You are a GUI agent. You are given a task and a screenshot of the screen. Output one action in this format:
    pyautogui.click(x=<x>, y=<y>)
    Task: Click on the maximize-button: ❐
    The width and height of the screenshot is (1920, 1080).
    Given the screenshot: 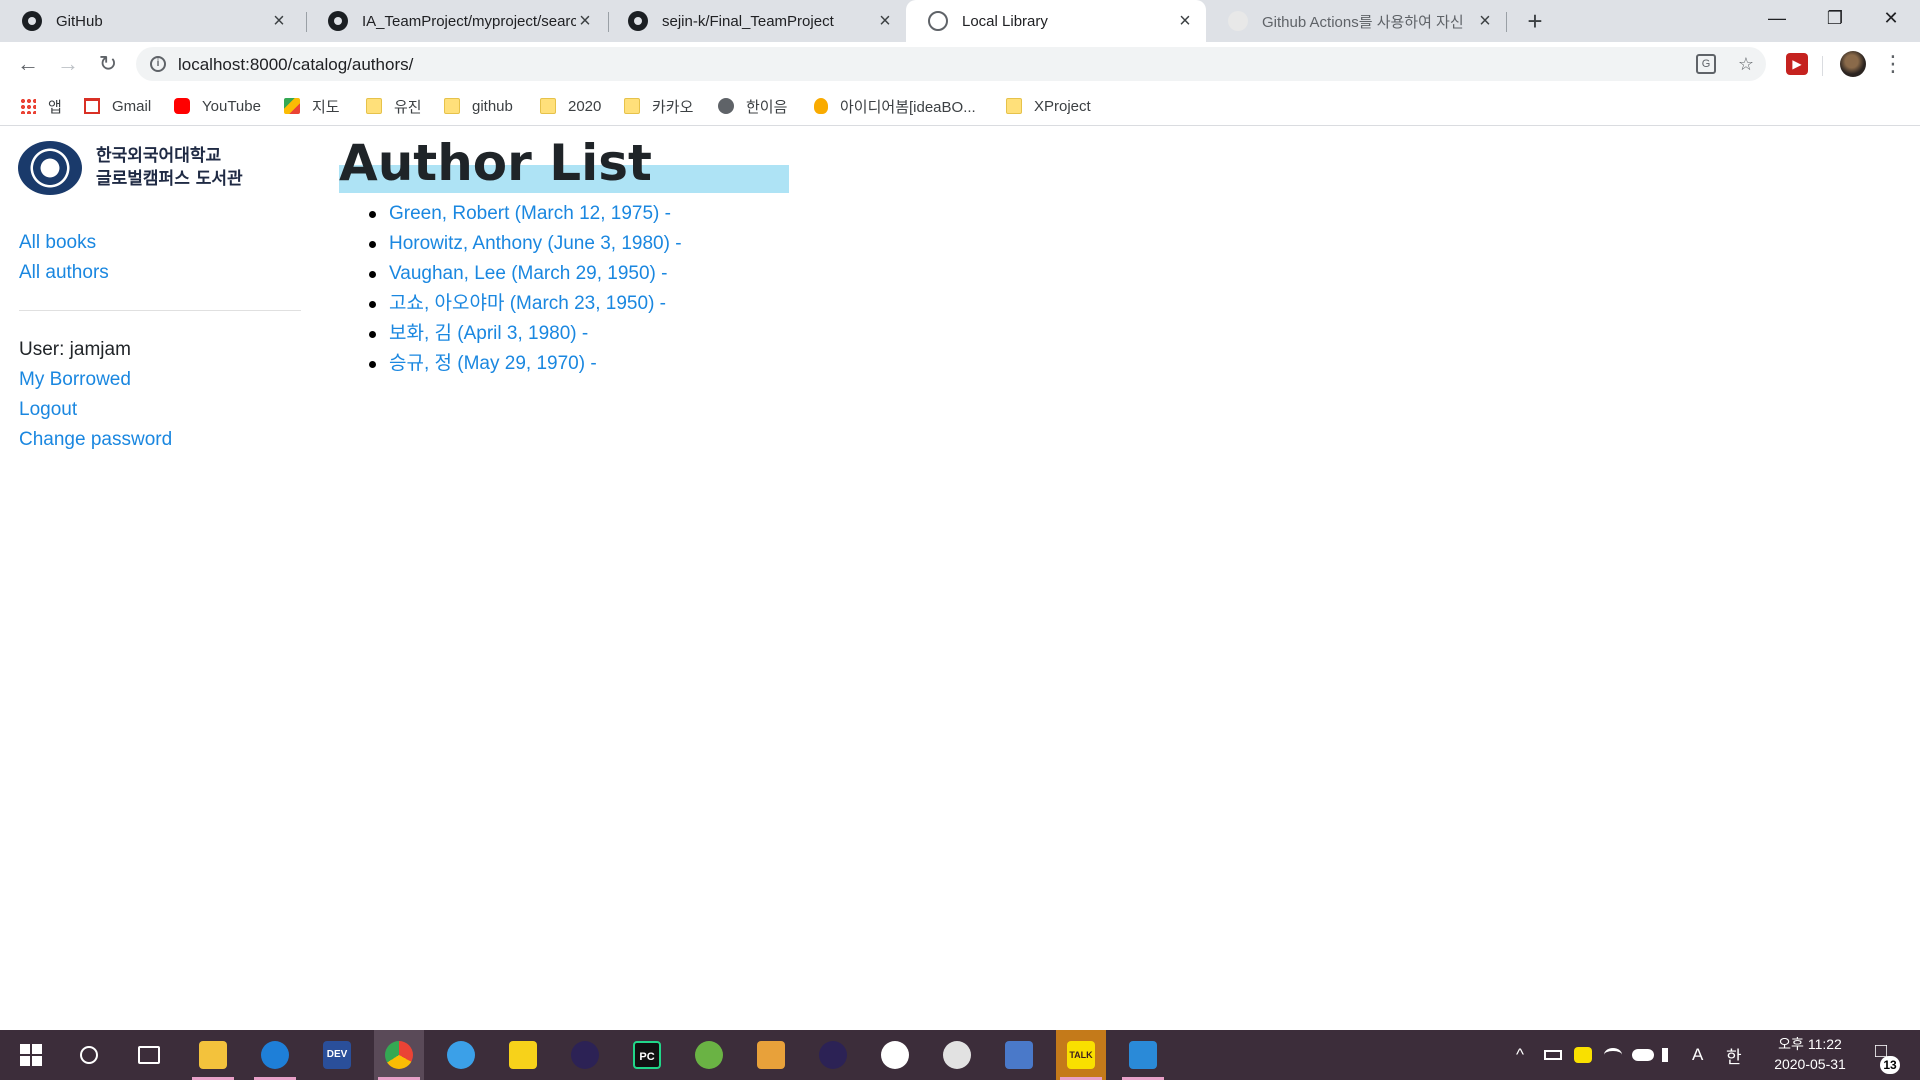 What is the action you would take?
    pyautogui.click(x=1835, y=19)
    